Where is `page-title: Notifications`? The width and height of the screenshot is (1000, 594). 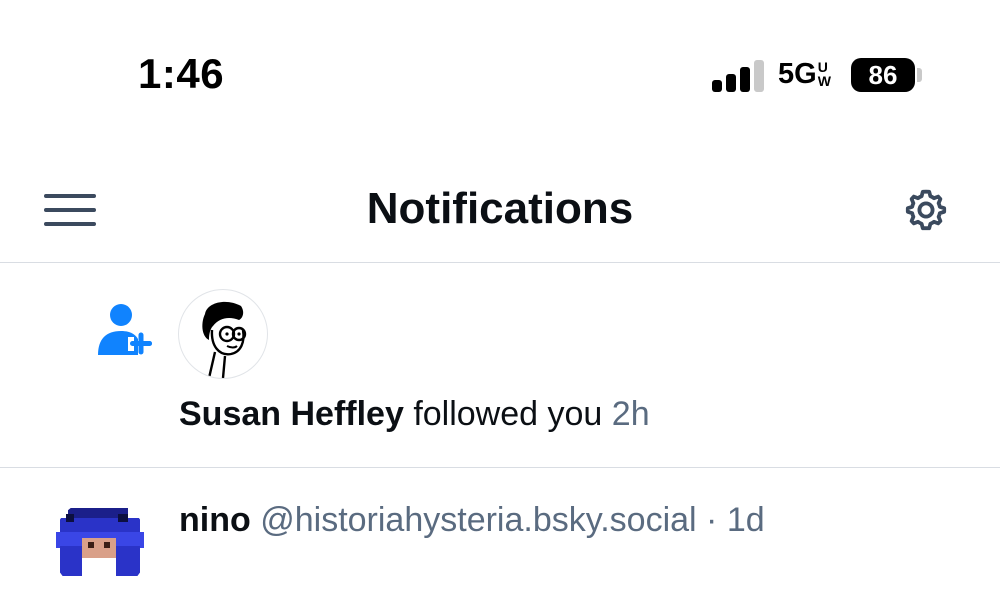
page-title: Notifications is located at coordinates (500, 208).